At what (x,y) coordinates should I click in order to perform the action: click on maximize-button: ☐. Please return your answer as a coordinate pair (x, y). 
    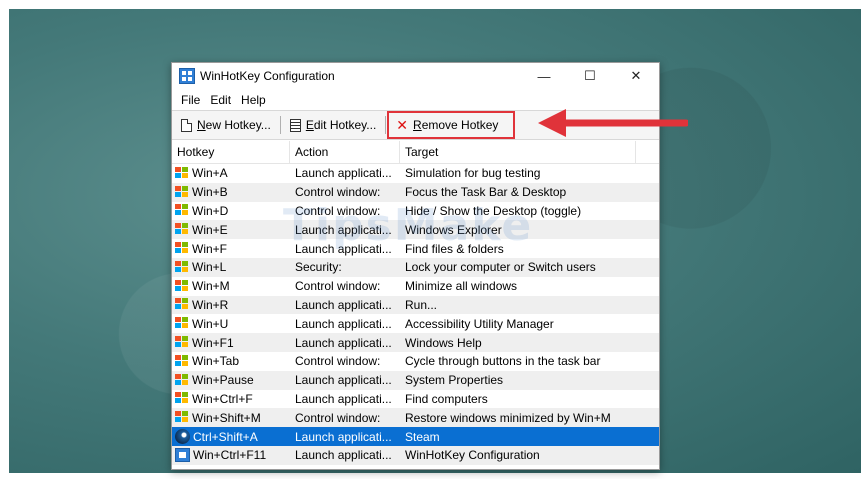
    Looking at the image, I should click on (590, 76).